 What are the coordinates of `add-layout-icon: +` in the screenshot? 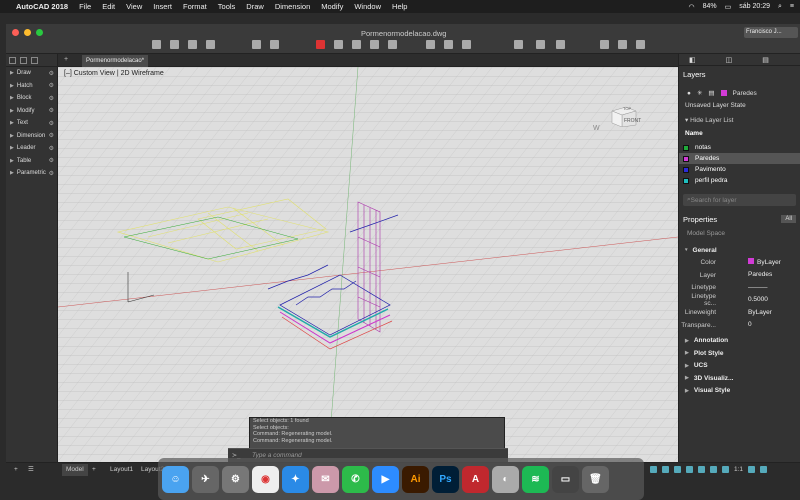 It's located at (16, 470).